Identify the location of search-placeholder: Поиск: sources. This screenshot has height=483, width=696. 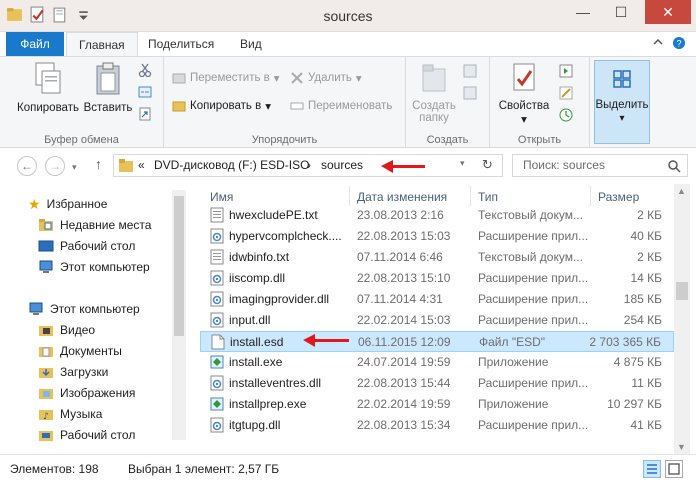
(564, 165).